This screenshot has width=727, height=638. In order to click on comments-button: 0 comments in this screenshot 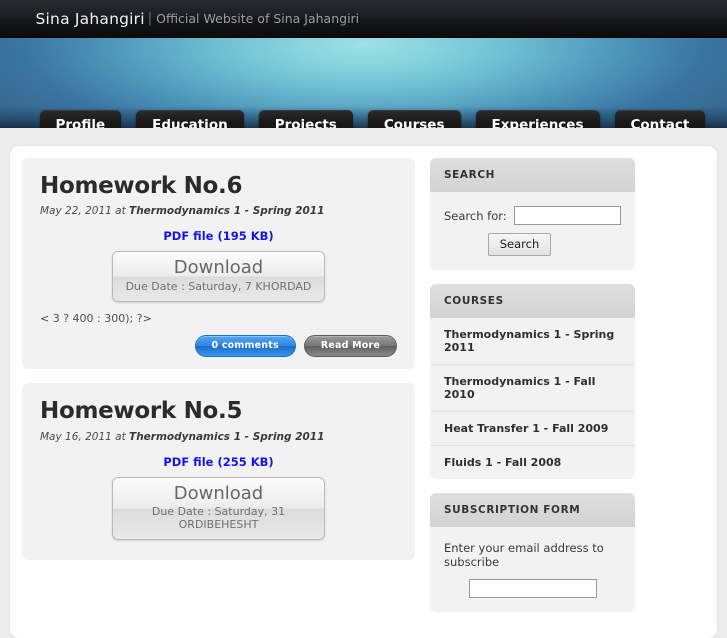, I will do `click(245, 346)`.